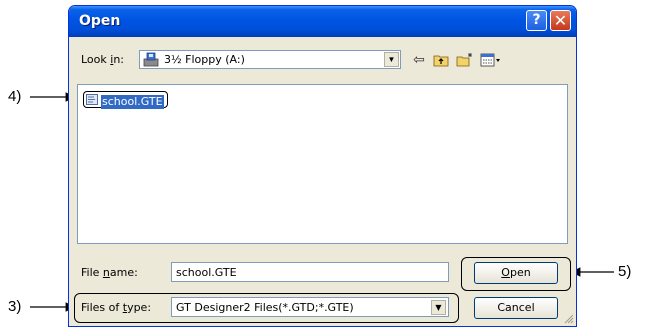 This screenshot has height=331, width=645. I want to click on back-arrow-icon: ⇦, so click(419, 59).